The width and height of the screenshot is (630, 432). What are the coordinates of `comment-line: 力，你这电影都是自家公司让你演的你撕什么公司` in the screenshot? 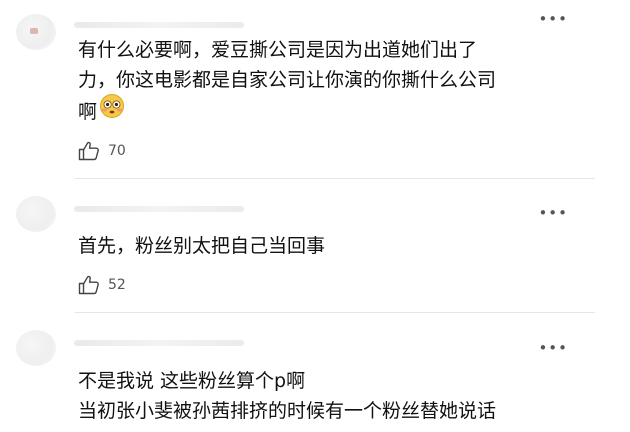 It's located at (287, 80).